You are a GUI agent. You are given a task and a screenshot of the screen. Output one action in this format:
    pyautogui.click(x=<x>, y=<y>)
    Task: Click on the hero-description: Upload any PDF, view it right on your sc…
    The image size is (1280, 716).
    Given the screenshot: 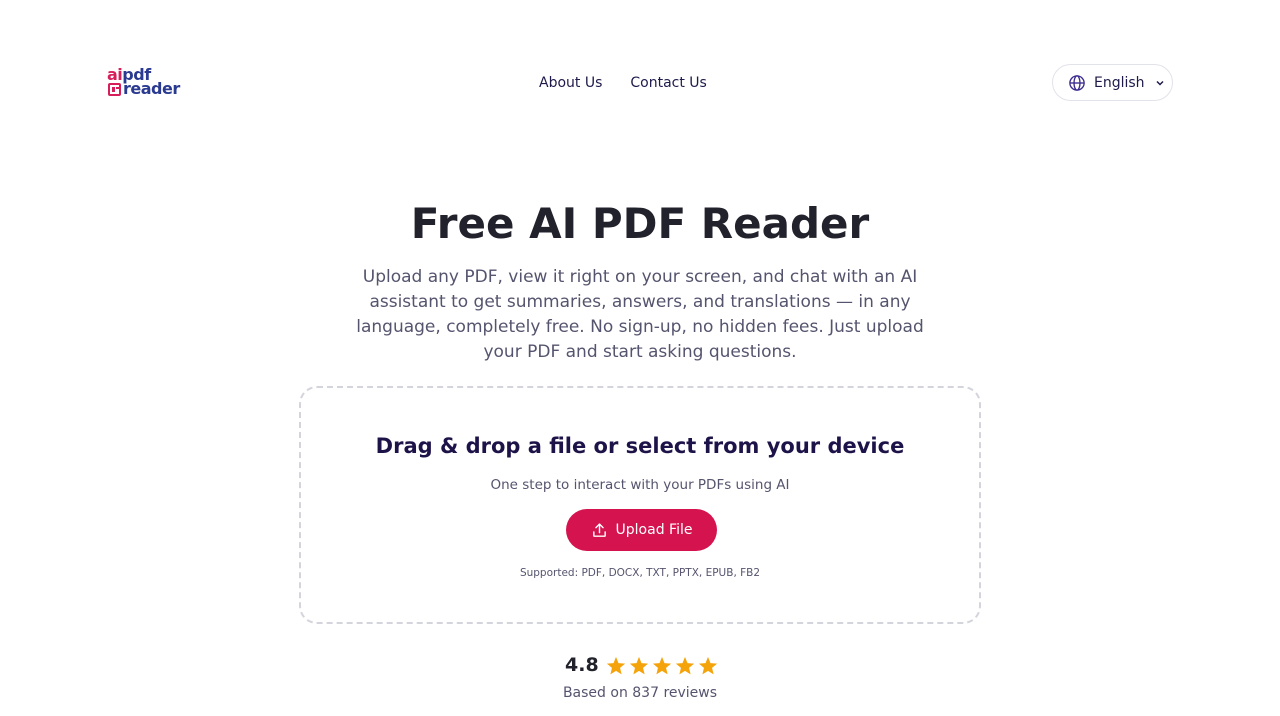 What is the action you would take?
    pyautogui.click(x=640, y=314)
    